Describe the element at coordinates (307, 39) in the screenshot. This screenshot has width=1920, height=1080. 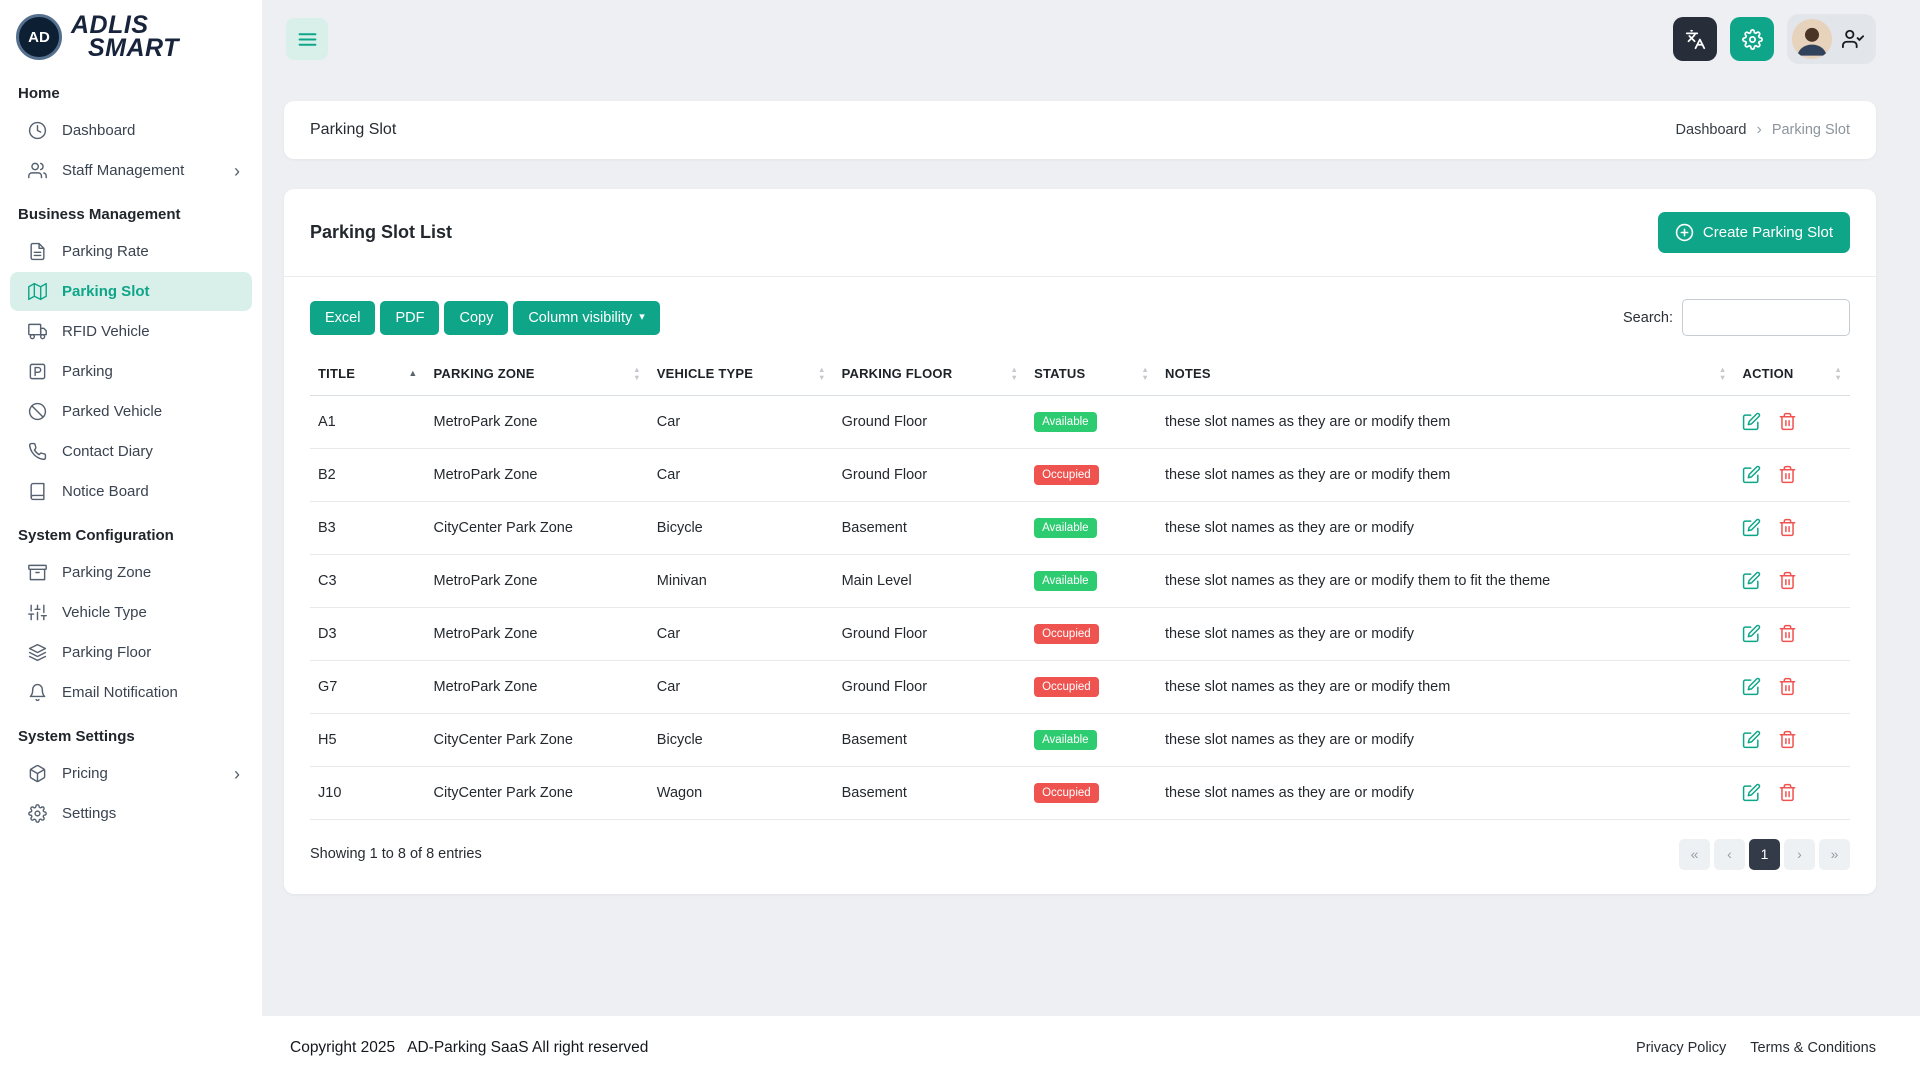
I see `sidebar-toggle-button` at that location.